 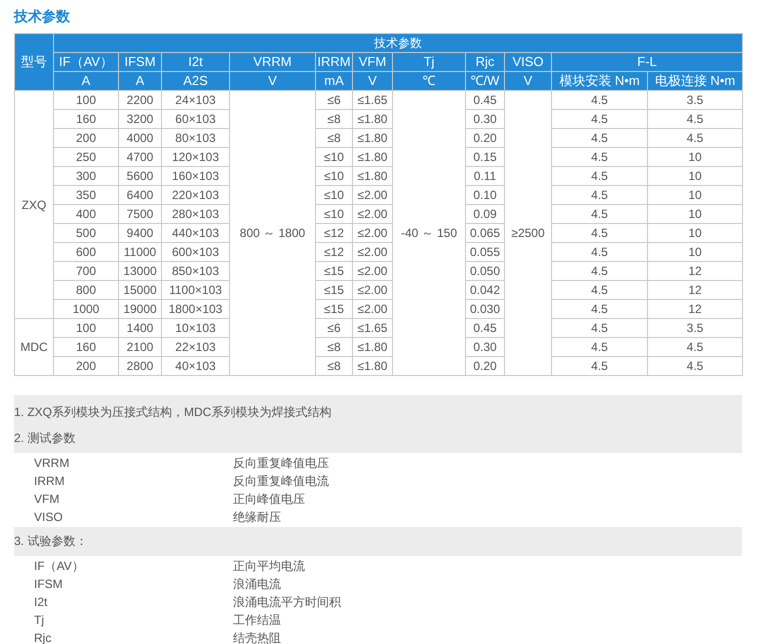 I want to click on table-cell: 3200, so click(x=140, y=119).